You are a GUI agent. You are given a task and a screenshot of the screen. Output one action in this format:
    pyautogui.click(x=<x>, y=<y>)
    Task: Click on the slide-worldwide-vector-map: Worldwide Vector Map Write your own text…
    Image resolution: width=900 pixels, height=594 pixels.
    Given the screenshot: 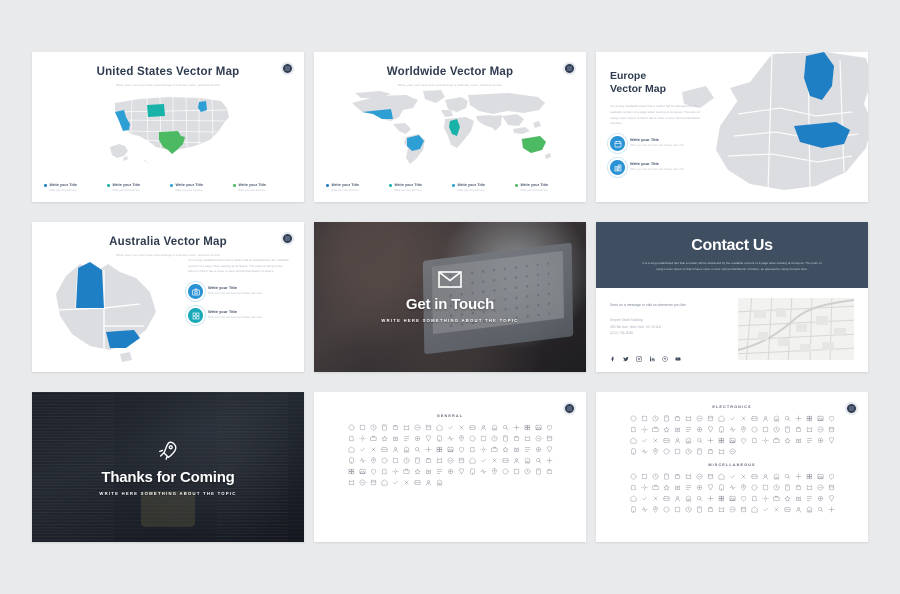 What is the action you would take?
    pyautogui.click(x=450, y=127)
    